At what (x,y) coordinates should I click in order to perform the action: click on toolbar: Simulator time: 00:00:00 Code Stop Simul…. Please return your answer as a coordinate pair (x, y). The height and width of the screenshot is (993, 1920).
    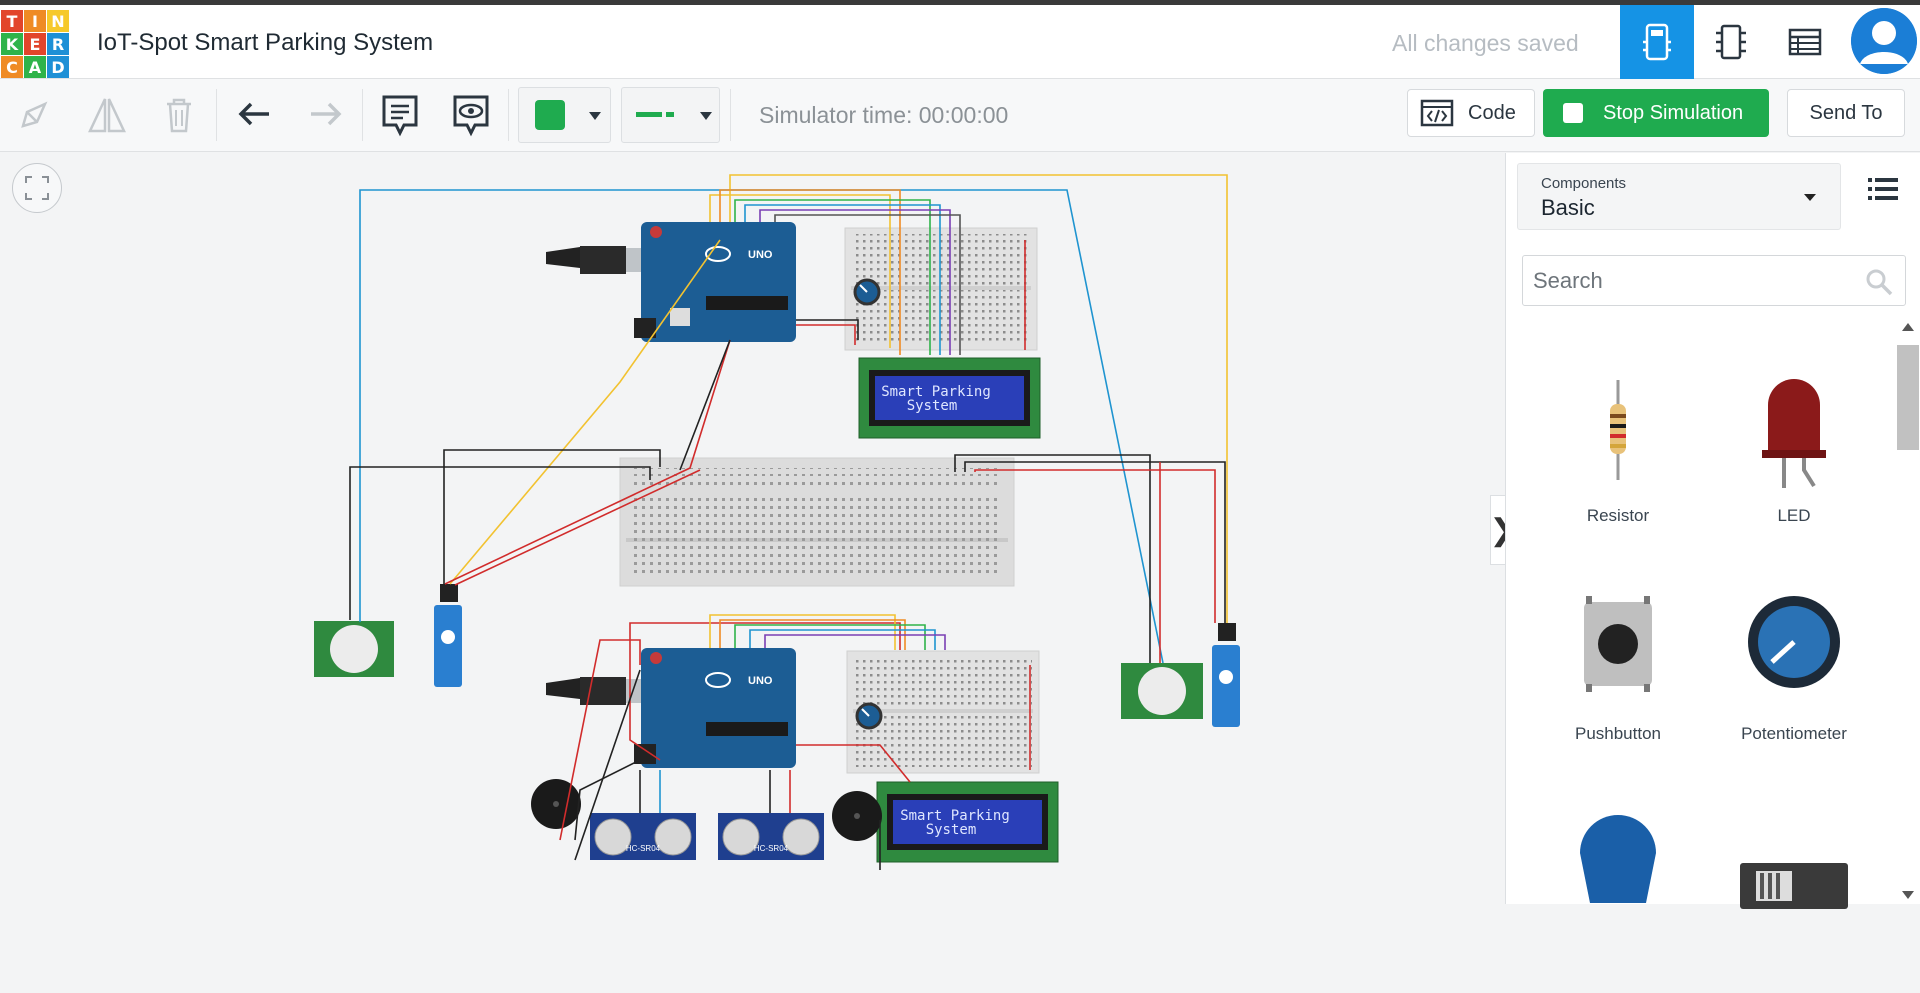
    Looking at the image, I should click on (960, 115).